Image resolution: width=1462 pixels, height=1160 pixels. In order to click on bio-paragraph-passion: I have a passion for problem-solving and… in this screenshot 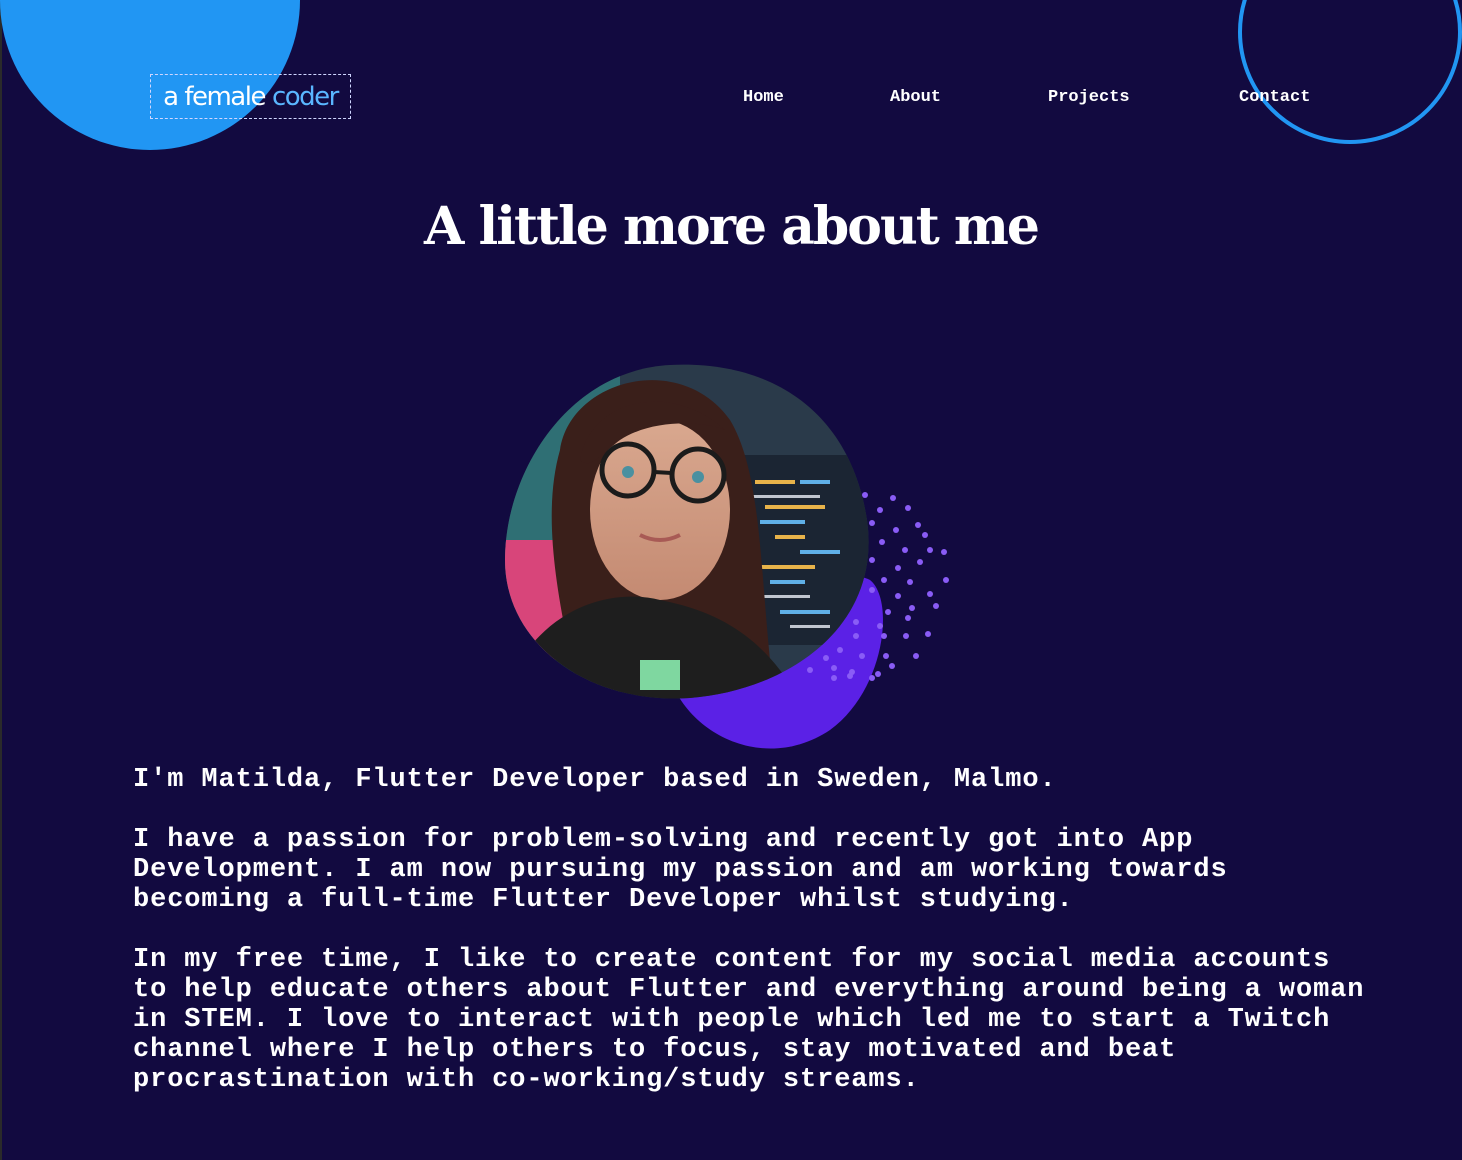, I will do `click(680, 870)`.